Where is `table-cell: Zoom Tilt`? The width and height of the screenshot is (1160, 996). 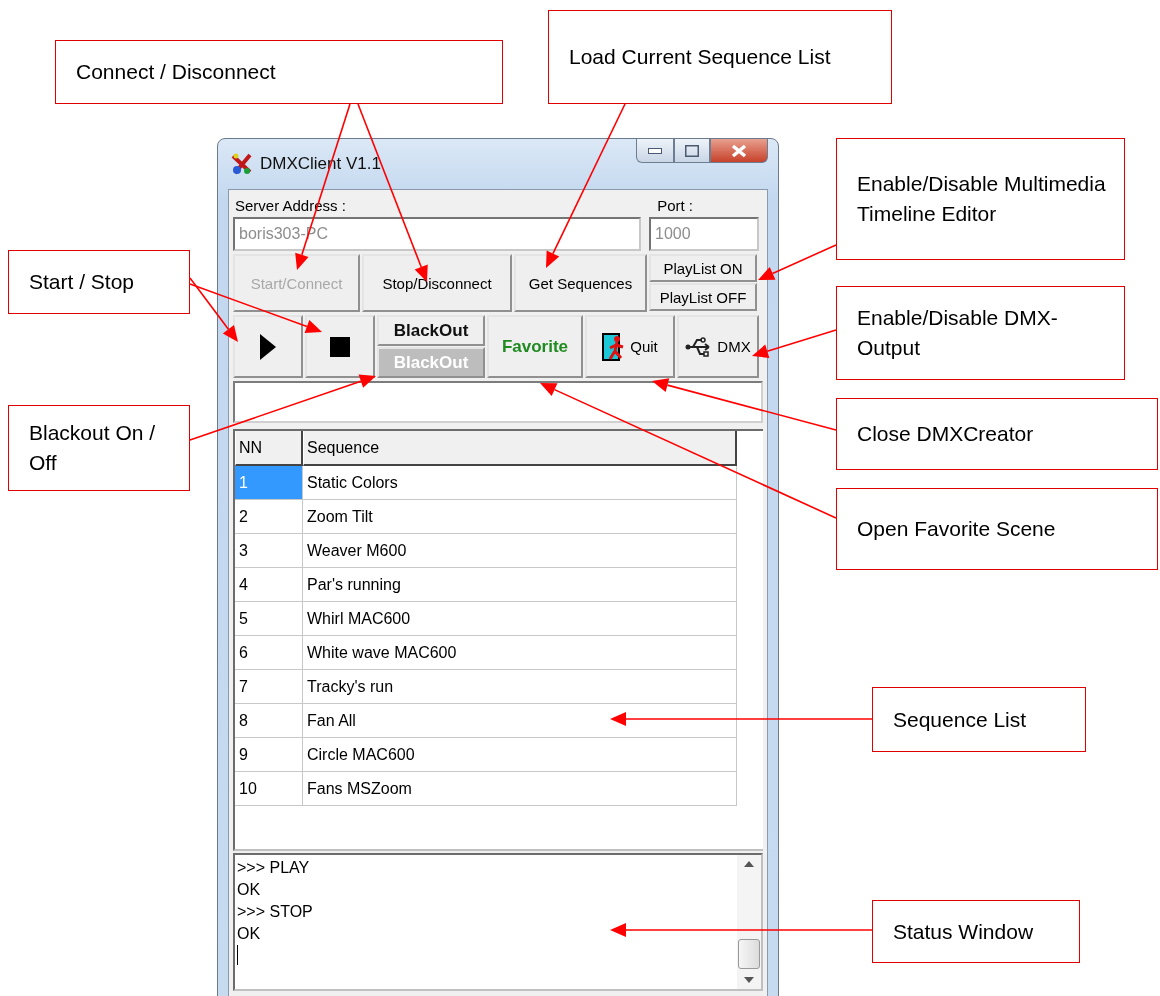
table-cell: Zoom Tilt is located at coordinates (520, 517).